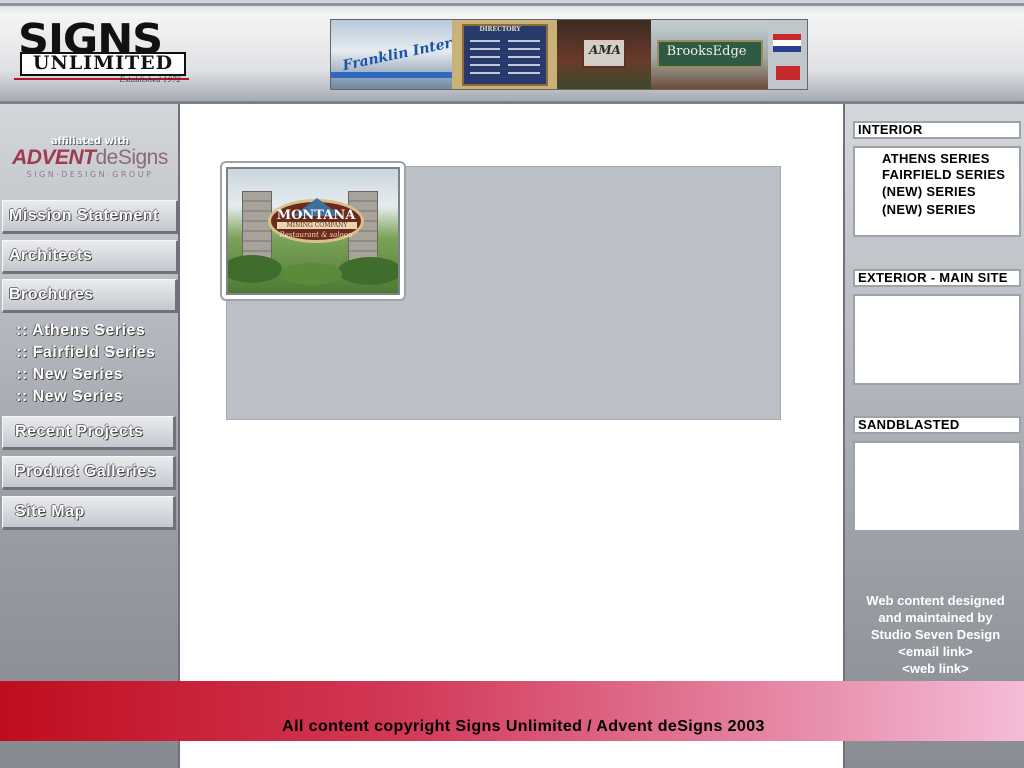 This screenshot has height=768, width=1024. I want to click on nav-site-map: Site Map, so click(89, 513).